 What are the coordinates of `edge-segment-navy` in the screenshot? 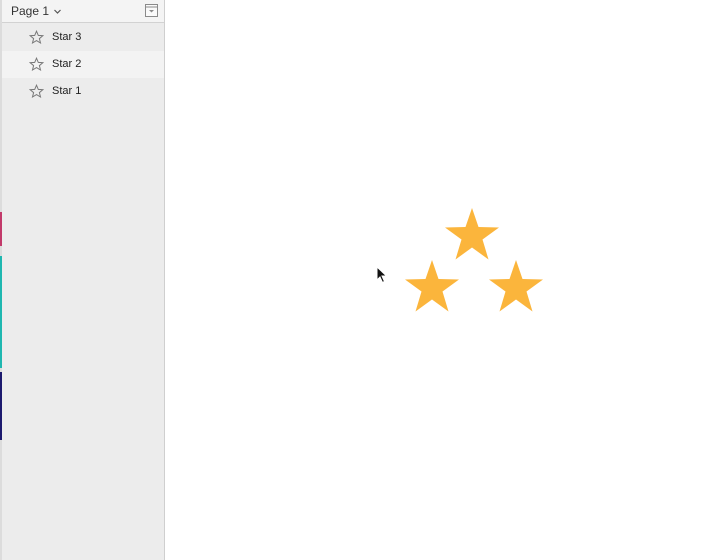 It's located at (1, 406).